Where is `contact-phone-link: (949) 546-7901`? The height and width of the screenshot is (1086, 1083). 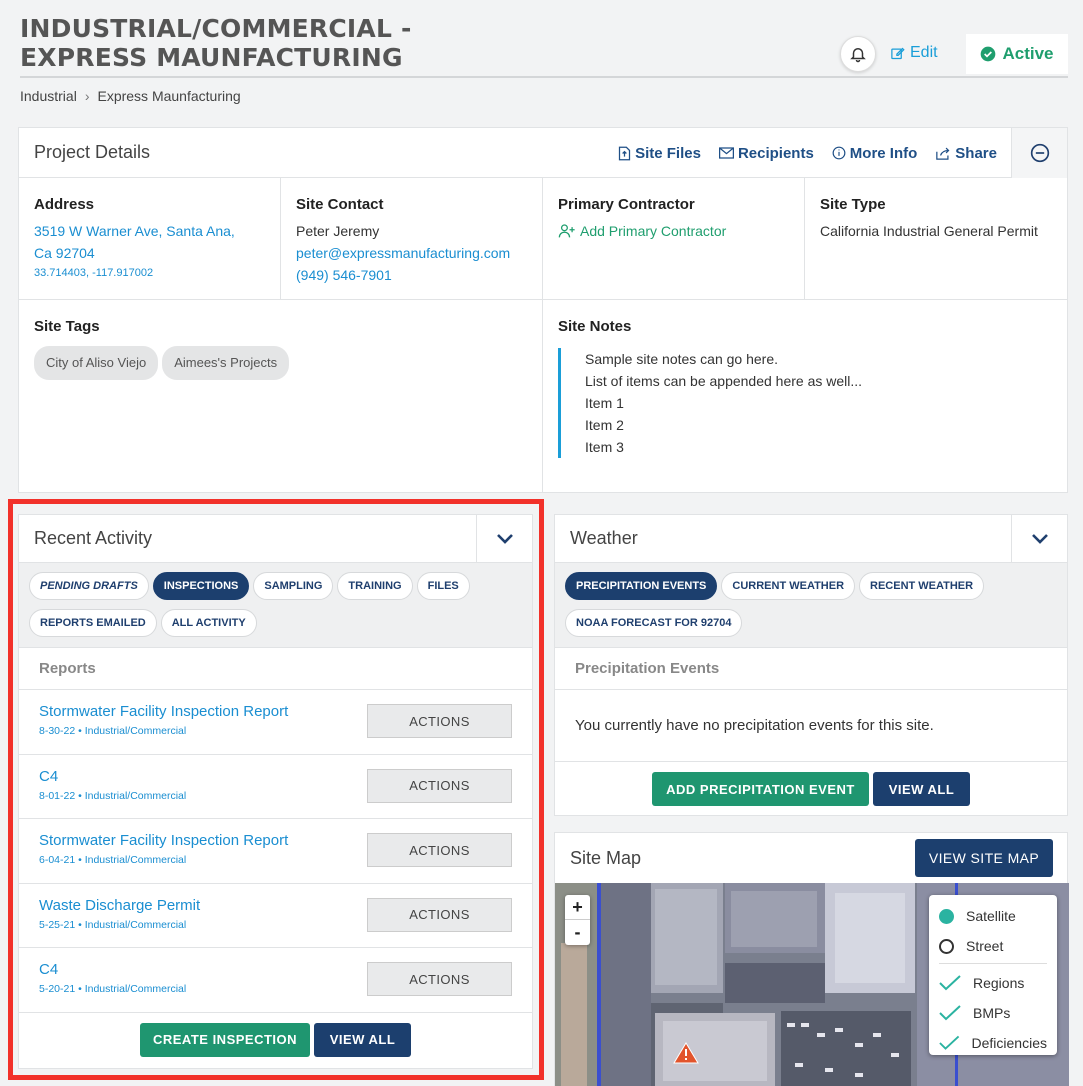
contact-phone-link: (949) 546-7901 is located at coordinates (411, 275).